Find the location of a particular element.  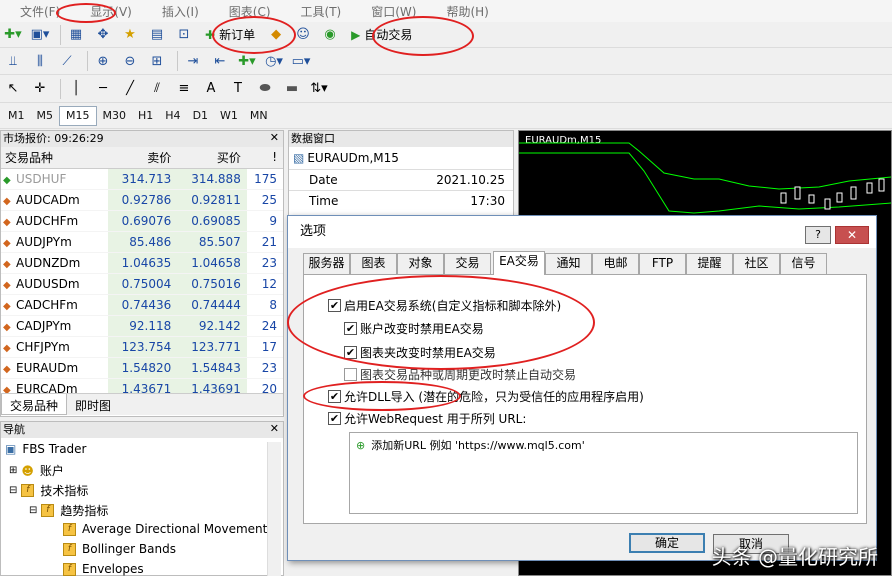

signals-icon: ◉ is located at coordinates (330, 35).